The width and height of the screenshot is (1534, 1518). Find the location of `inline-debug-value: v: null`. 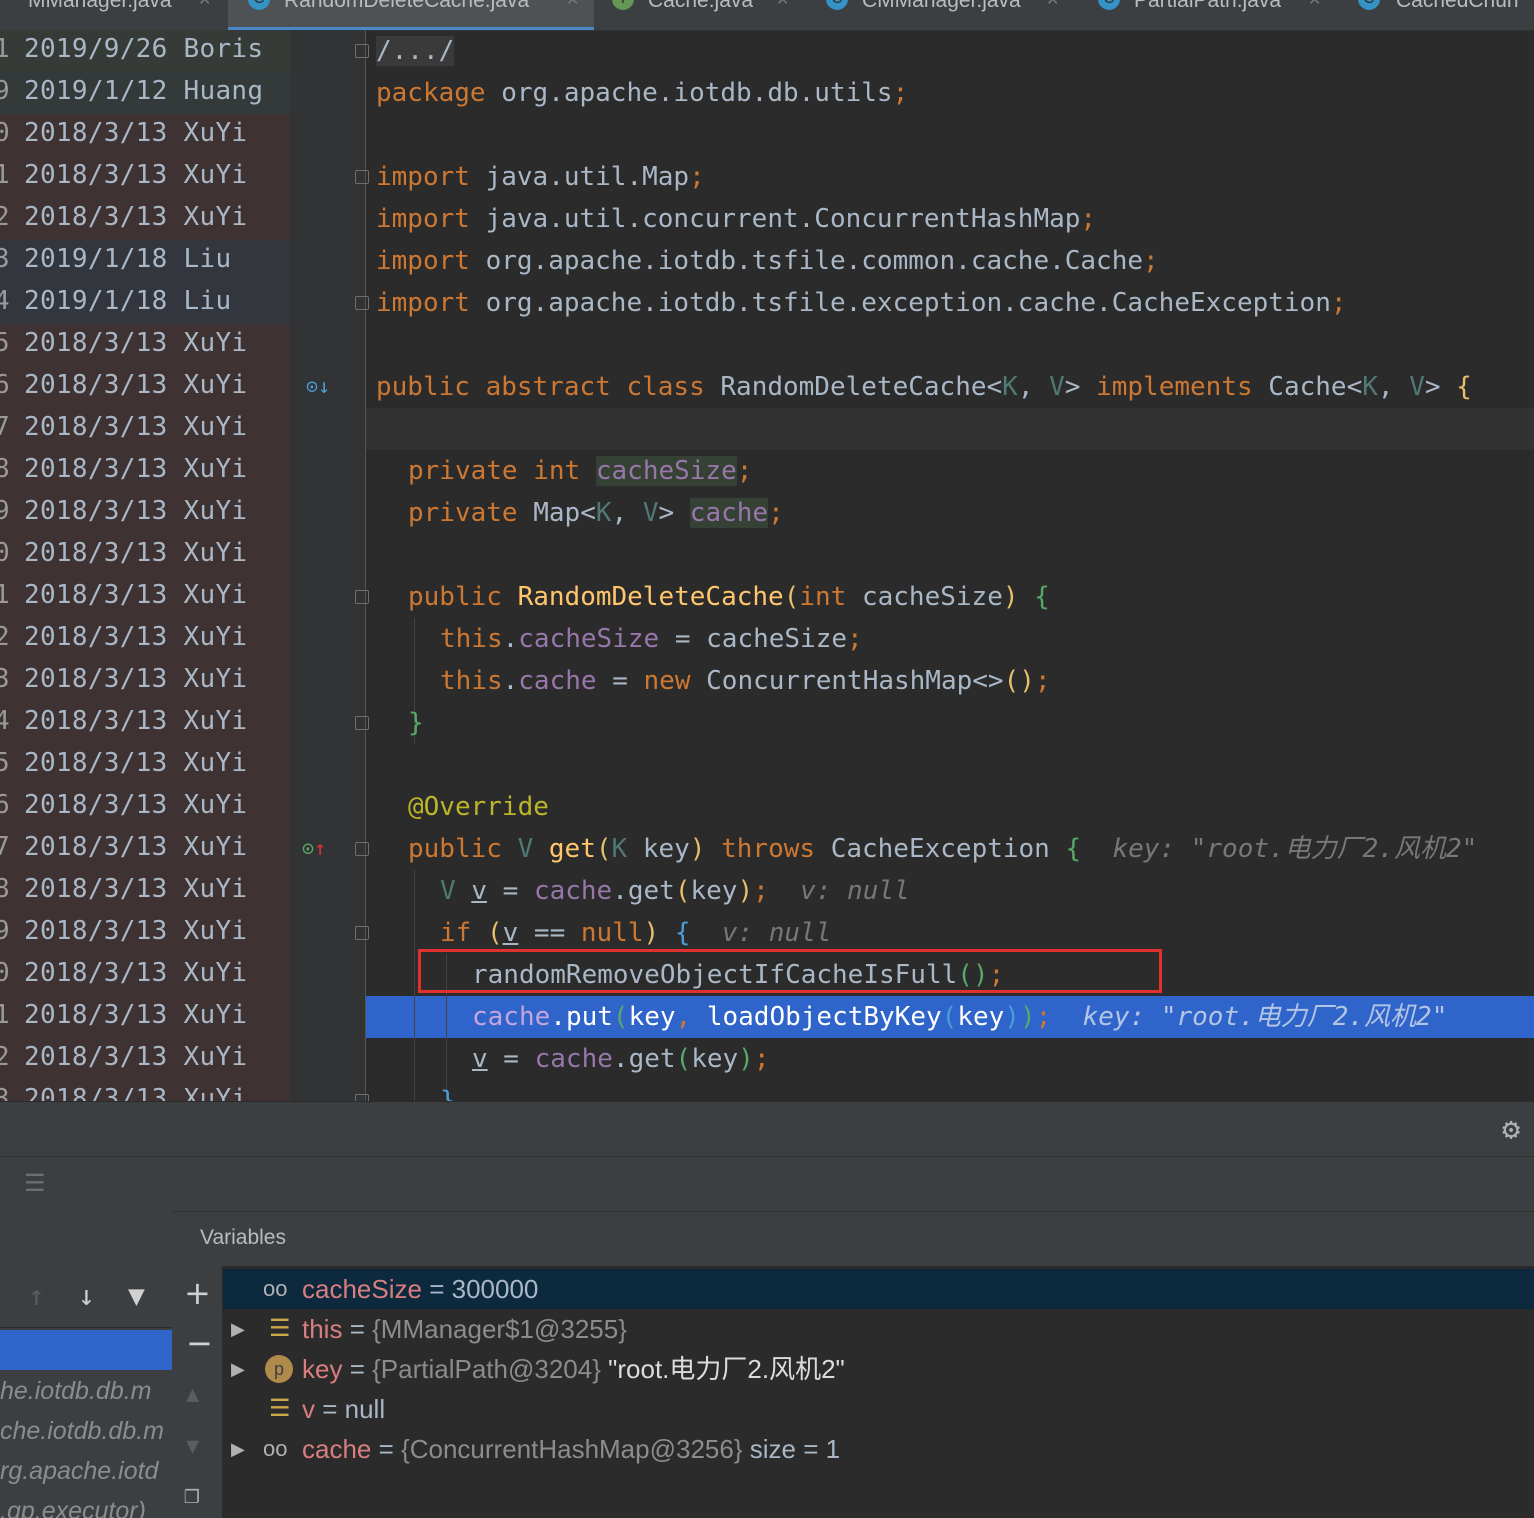

inline-debug-value: v: null is located at coordinates (855, 891).